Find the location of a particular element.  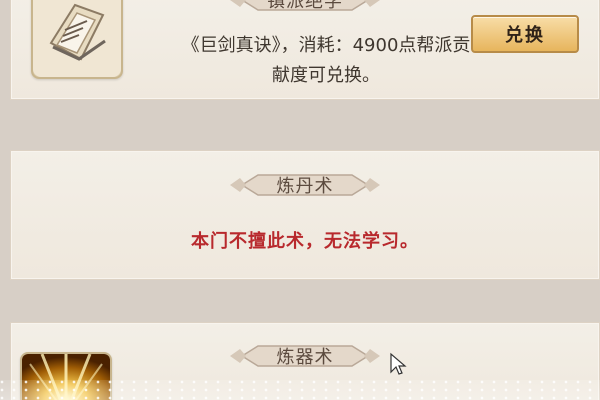

section-title-badge: 炼器术 is located at coordinates (305, 356).